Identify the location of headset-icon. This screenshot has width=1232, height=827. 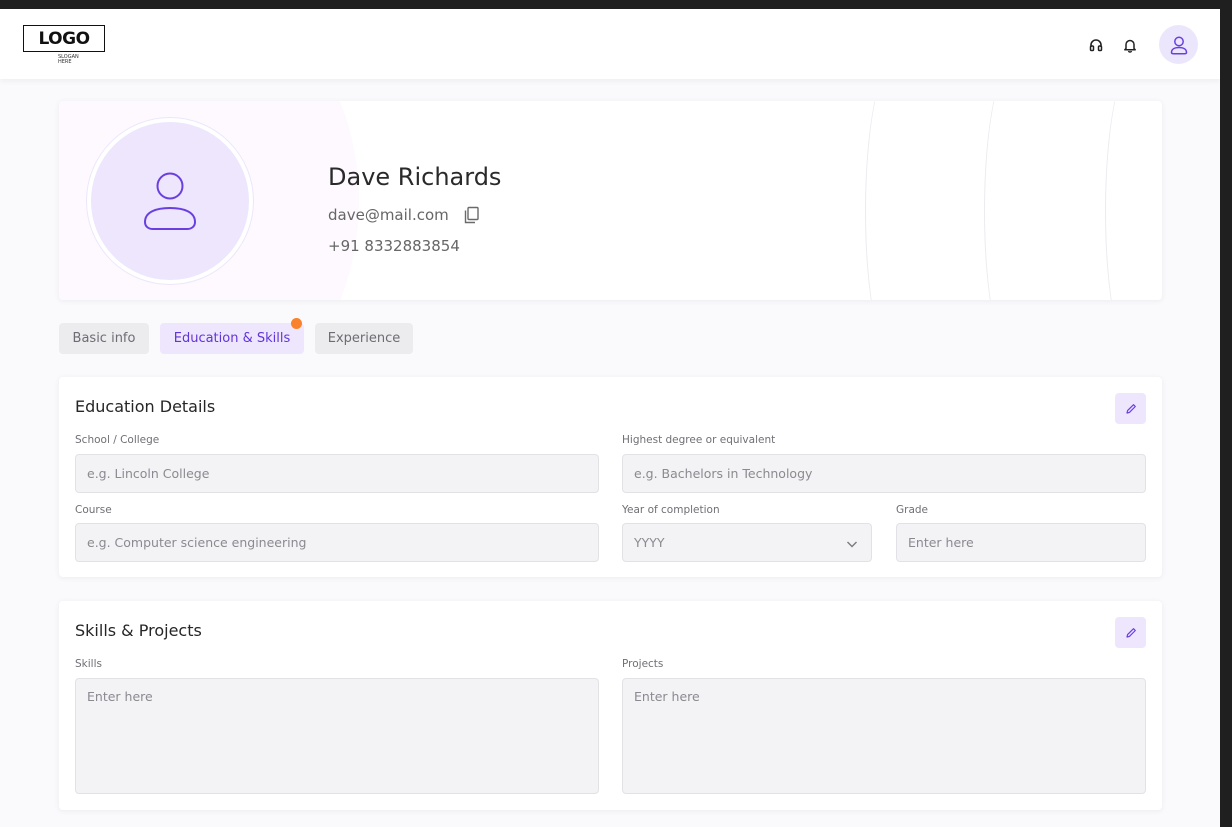
(1096, 45).